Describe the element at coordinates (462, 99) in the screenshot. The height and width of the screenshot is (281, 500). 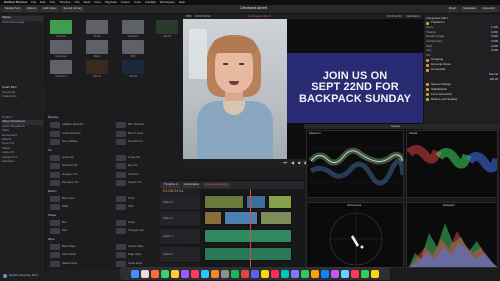
I see `inspector-section: Retime and Scaling` at that location.